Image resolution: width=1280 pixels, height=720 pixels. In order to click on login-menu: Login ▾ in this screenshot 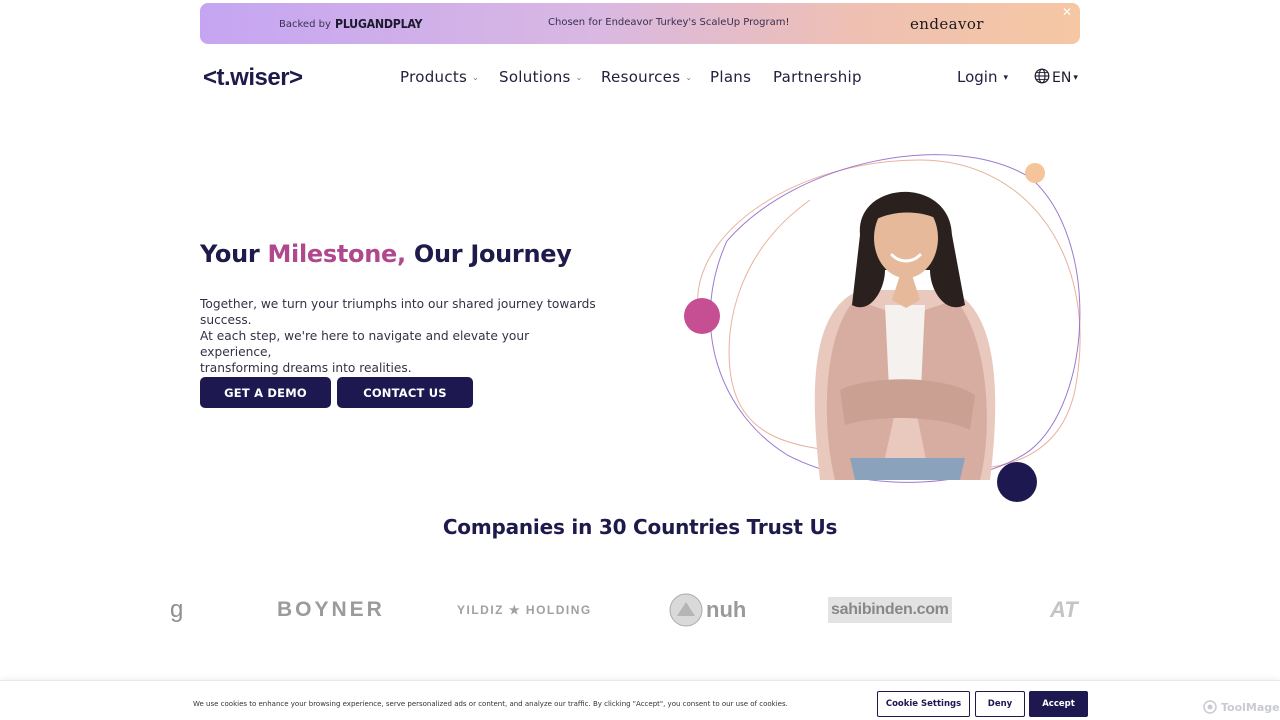, I will do `click(982, 77)`.